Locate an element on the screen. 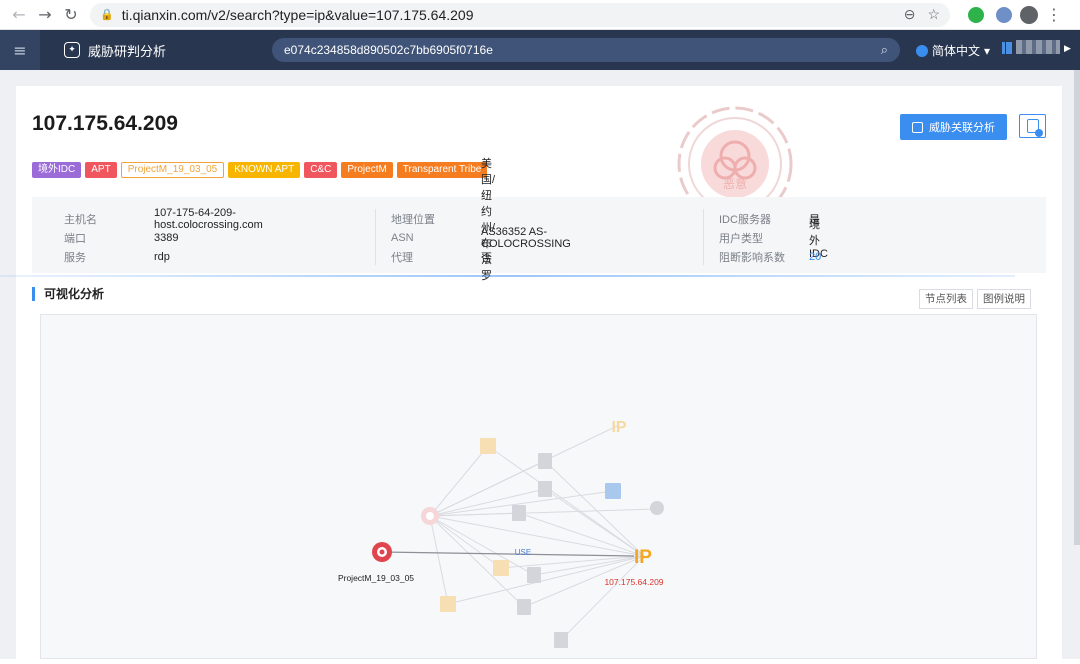  edge-label: USE is located at coordinates (523, 552).